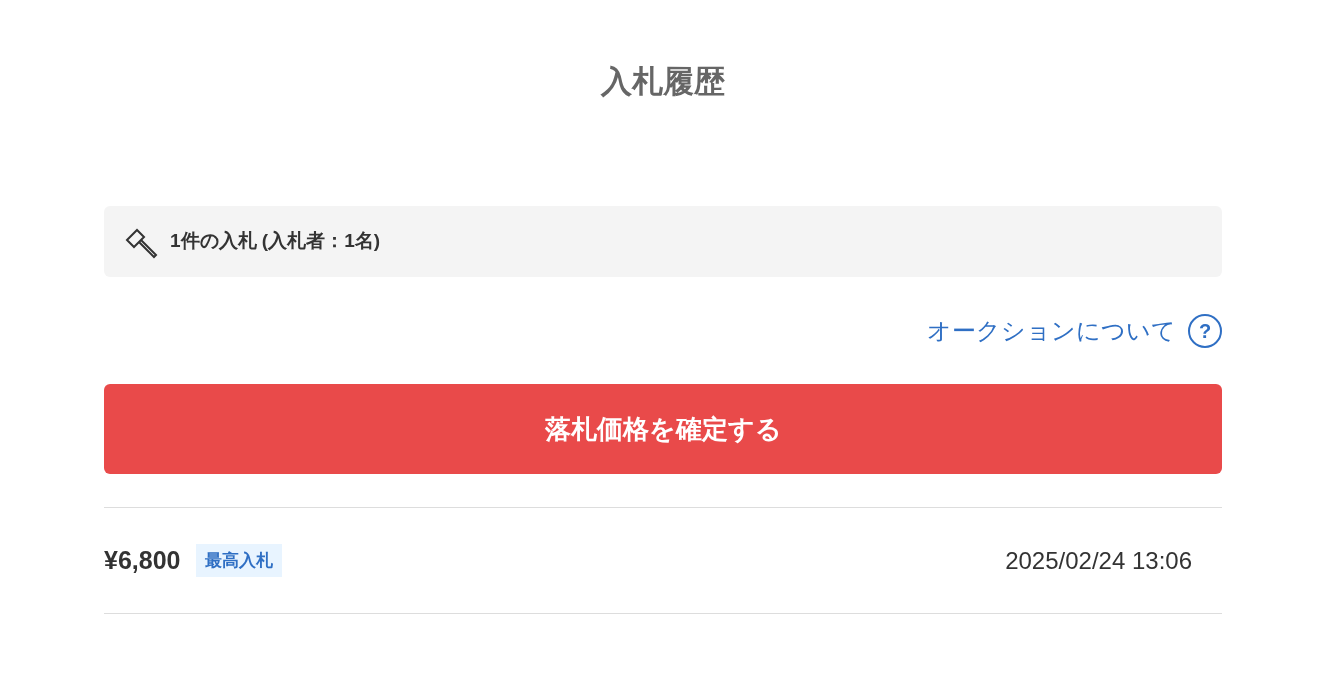  What do you see at coordinates (239, 560) in the screenshot?
I see `top-bid-tag: 最高入札` at bounding box center [239, 560].